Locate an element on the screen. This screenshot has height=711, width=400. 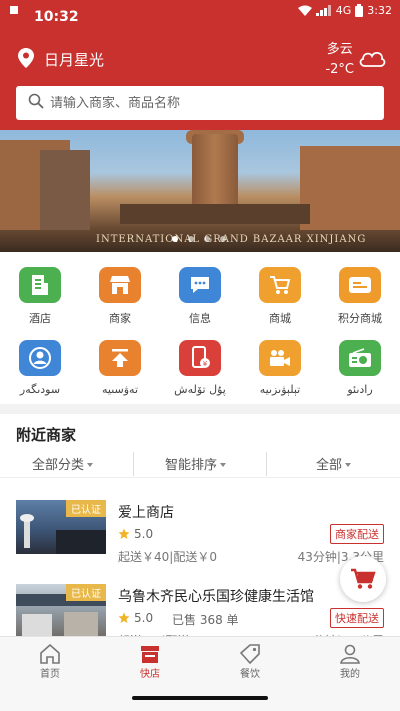
home-indicator is located at coordinates (200, 698).